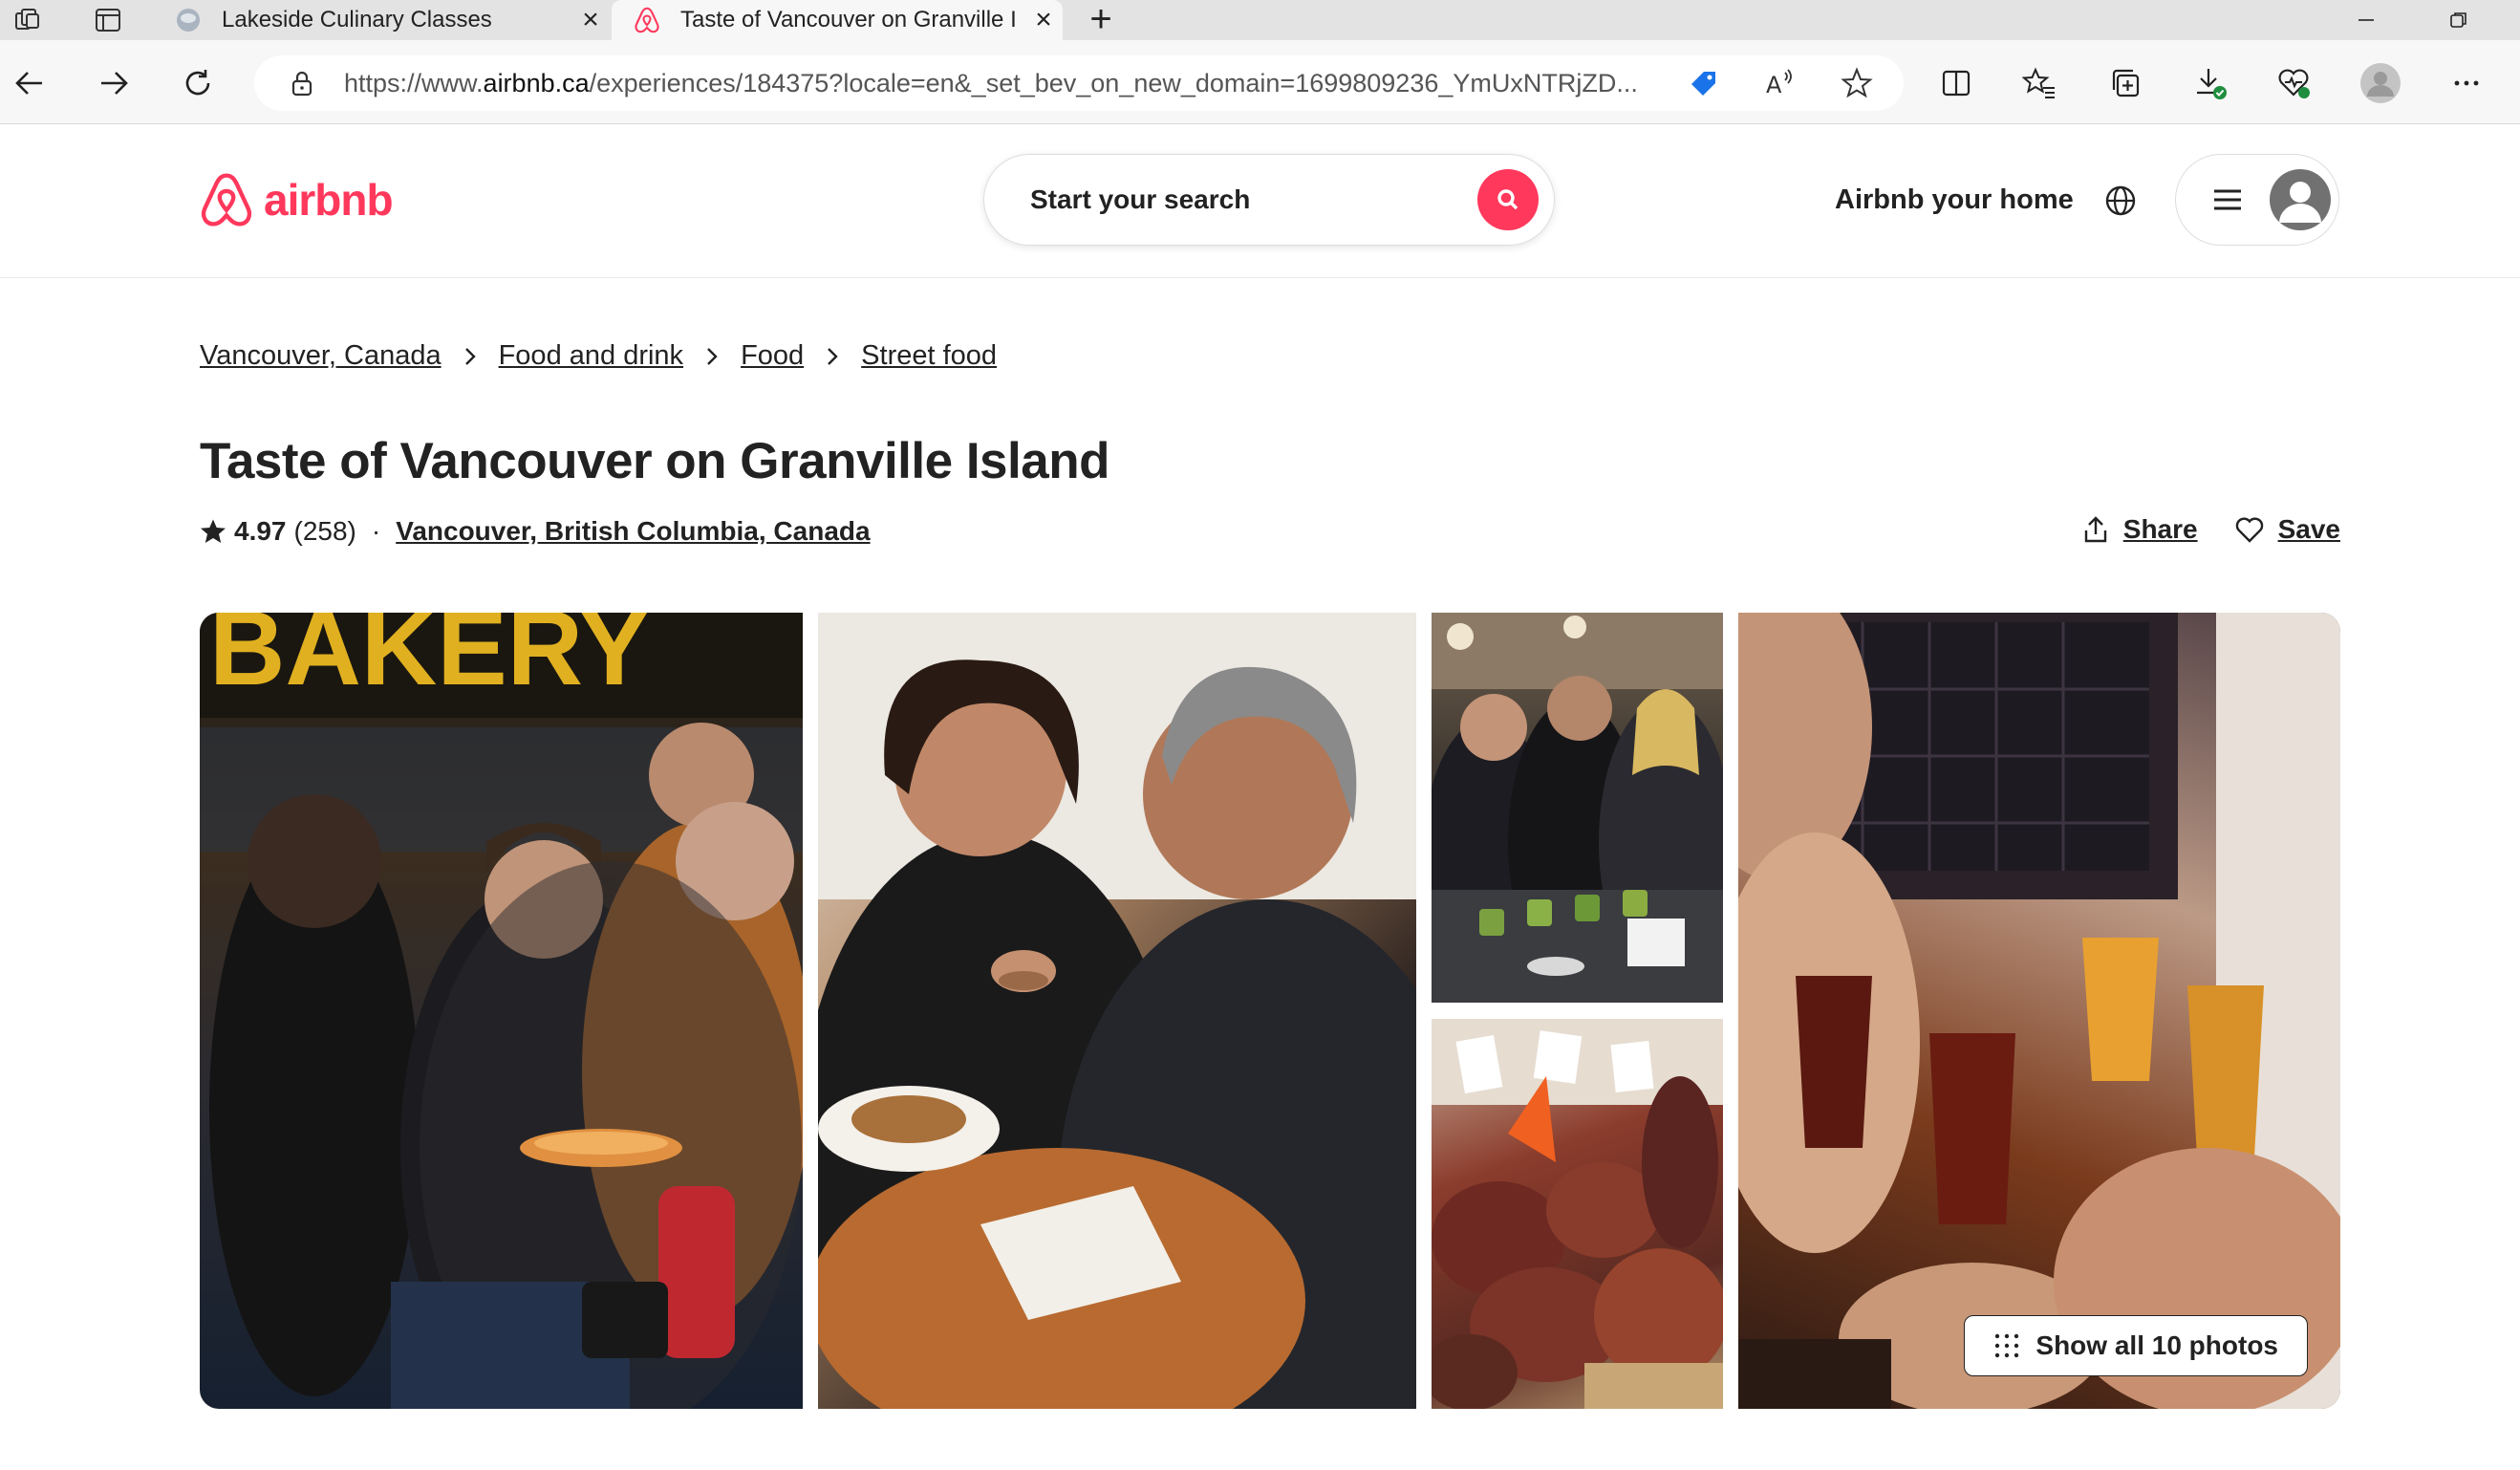  I want to click on collections-icon, so click(2125, 83).